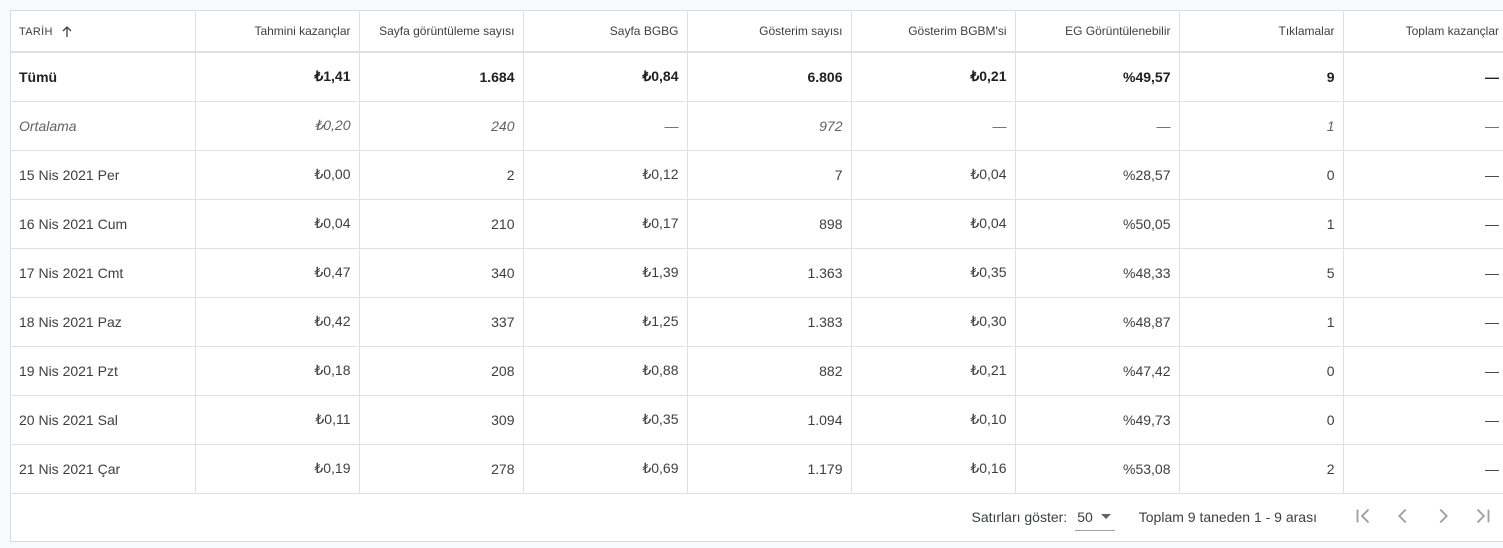 This screenshot has width=1503, height=548. What do you see at coordinates (1097, 32) in the screenshot?
I see `column-header-active-view-viewable: EG Görüntülenebilir` at bounding box center [1097, 32].